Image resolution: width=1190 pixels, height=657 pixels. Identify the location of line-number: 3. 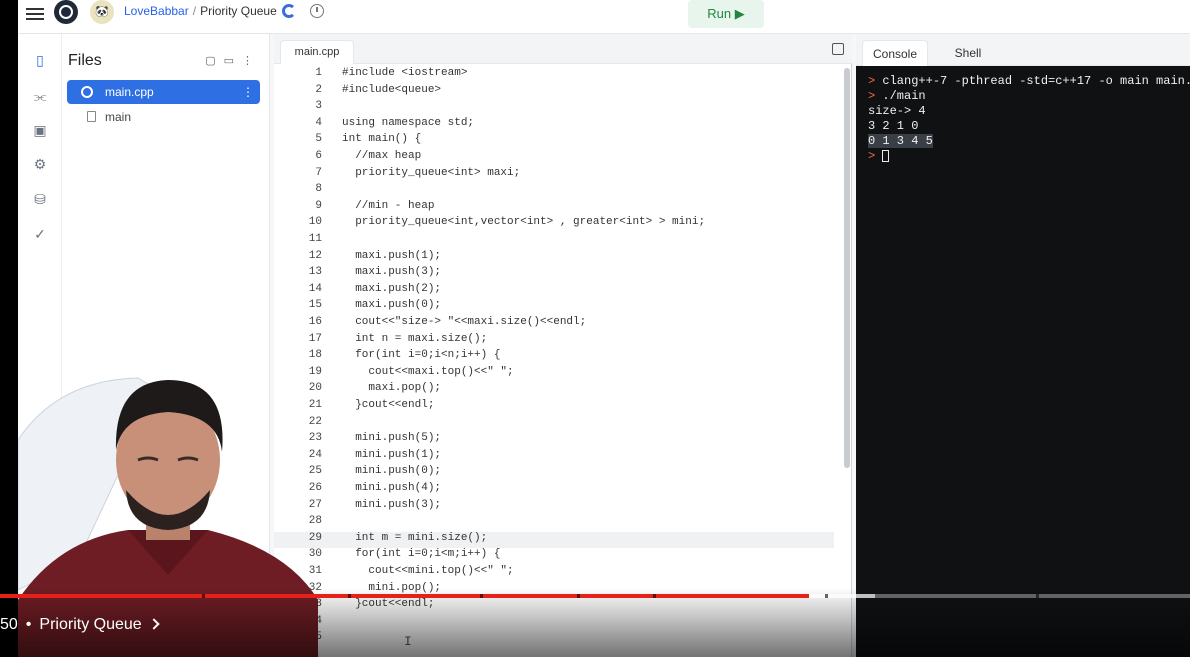
(318, 106).